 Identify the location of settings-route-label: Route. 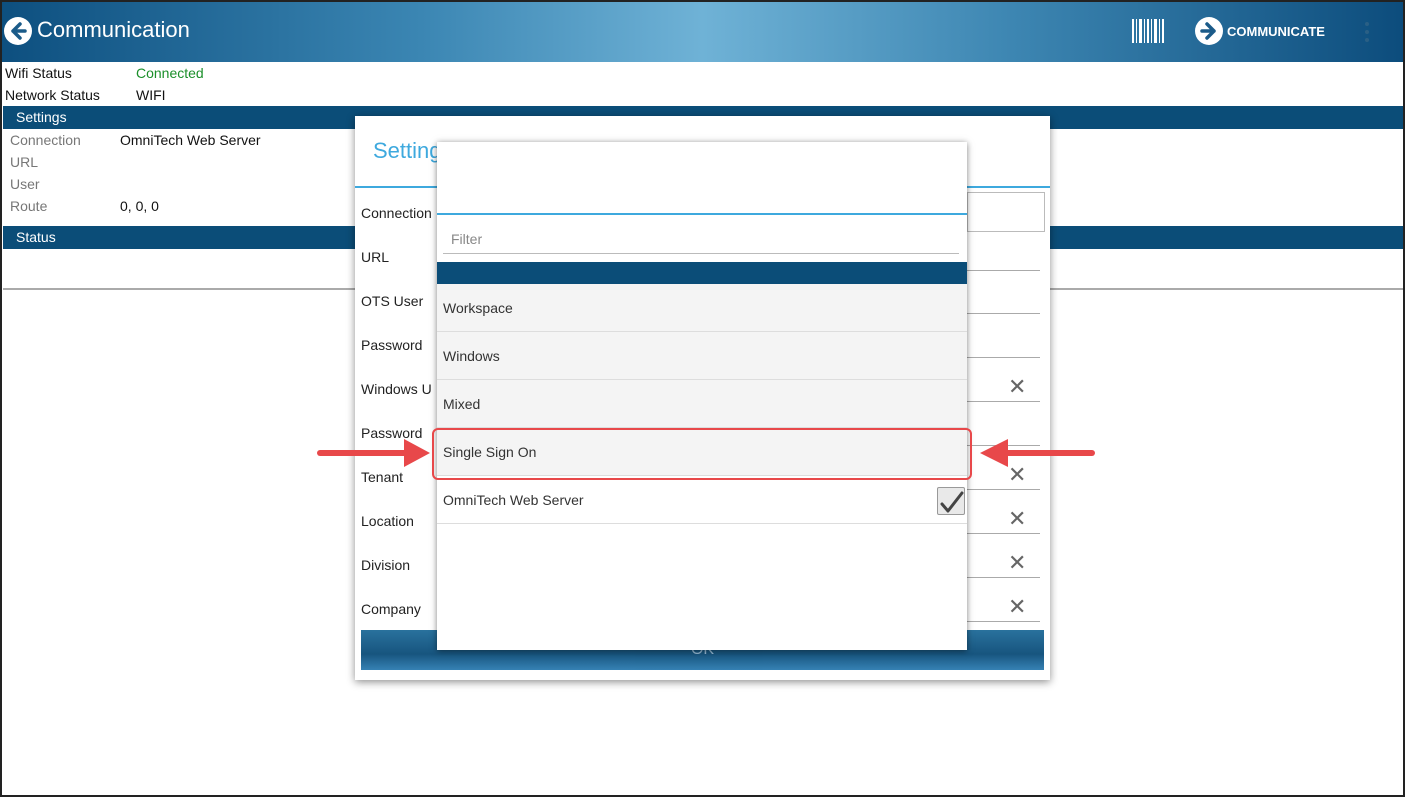
(29, 206).